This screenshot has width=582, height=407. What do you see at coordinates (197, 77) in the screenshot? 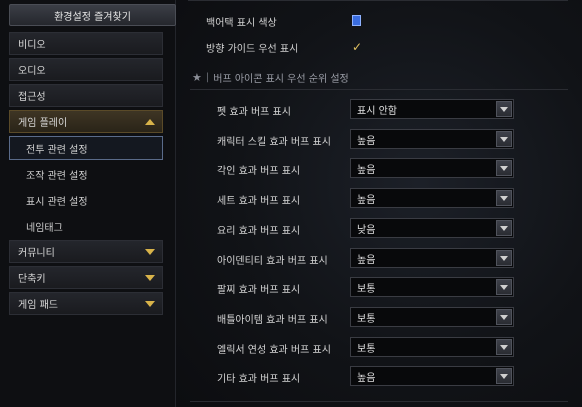
I see `star-icon: ★` at bounding box center [197, 77].